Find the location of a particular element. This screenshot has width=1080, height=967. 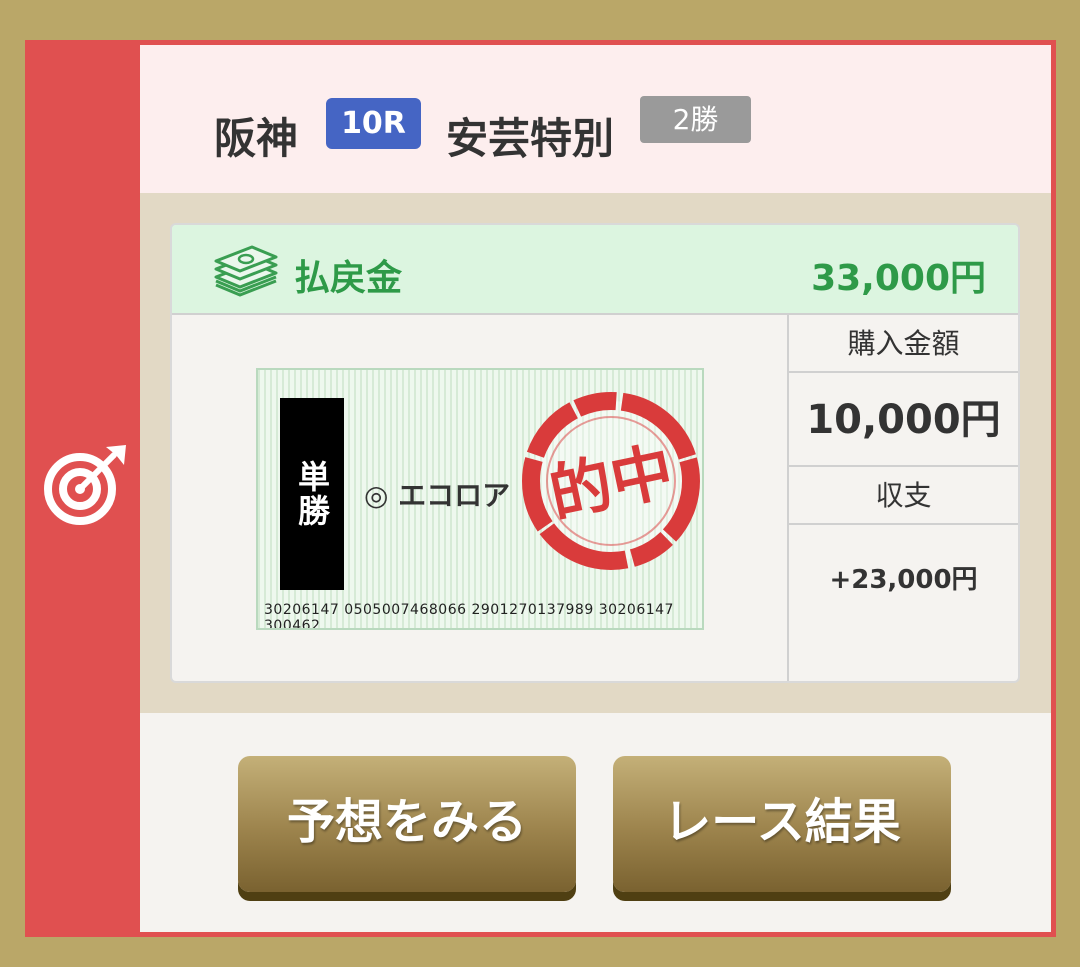

balance-label: 収支 is located at coordinates (903, 496).